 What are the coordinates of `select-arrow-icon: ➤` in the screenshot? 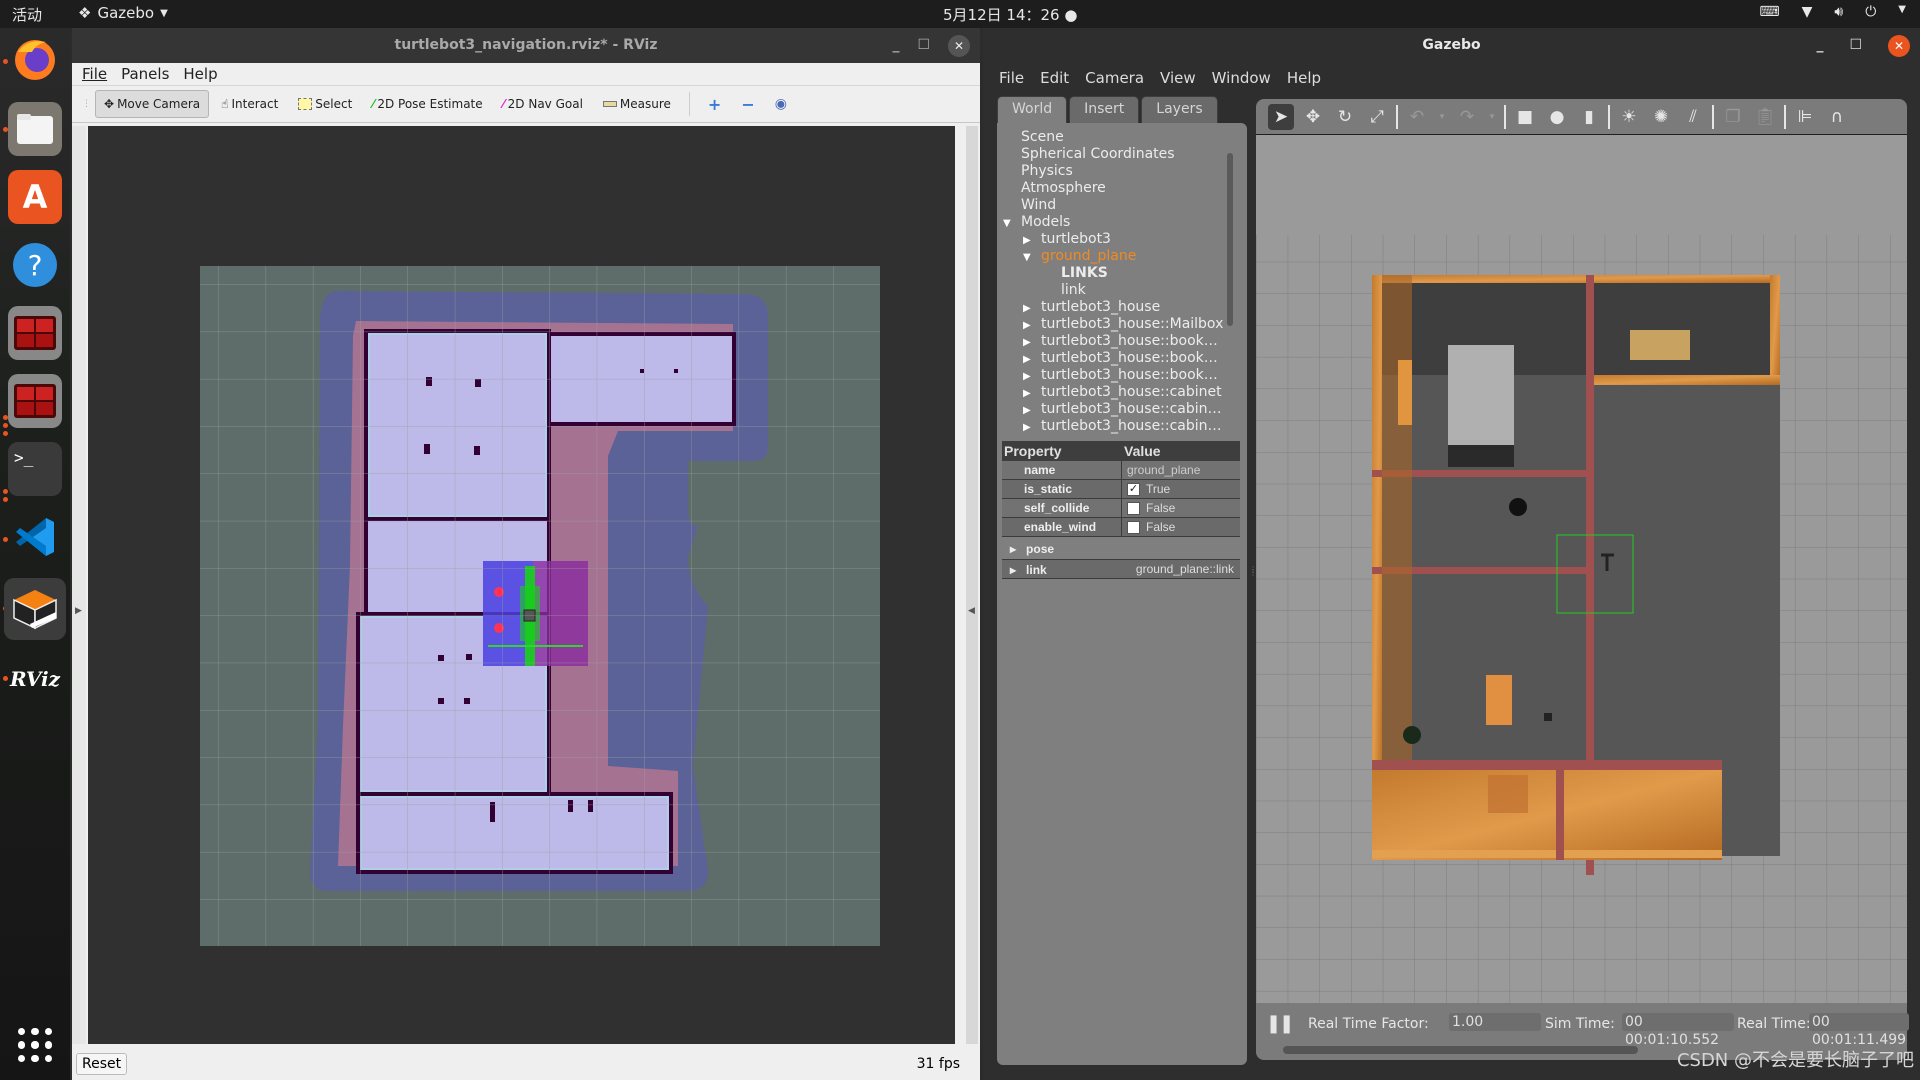 It's located at (1281, 116).